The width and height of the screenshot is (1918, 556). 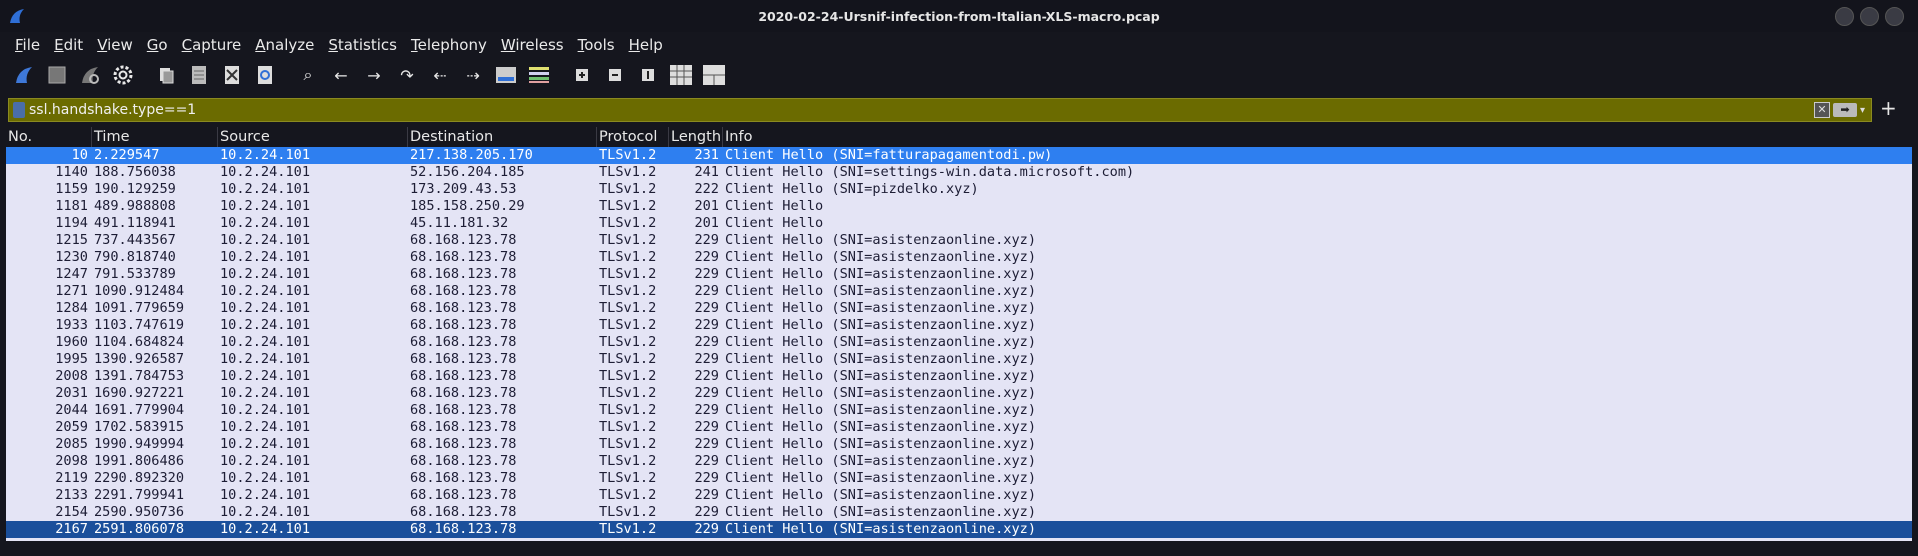 What do you see at coordinates (407, 75) in the screenshot?
I see `go-to-packet-icon: ↷` at bounding box center [407, 75].